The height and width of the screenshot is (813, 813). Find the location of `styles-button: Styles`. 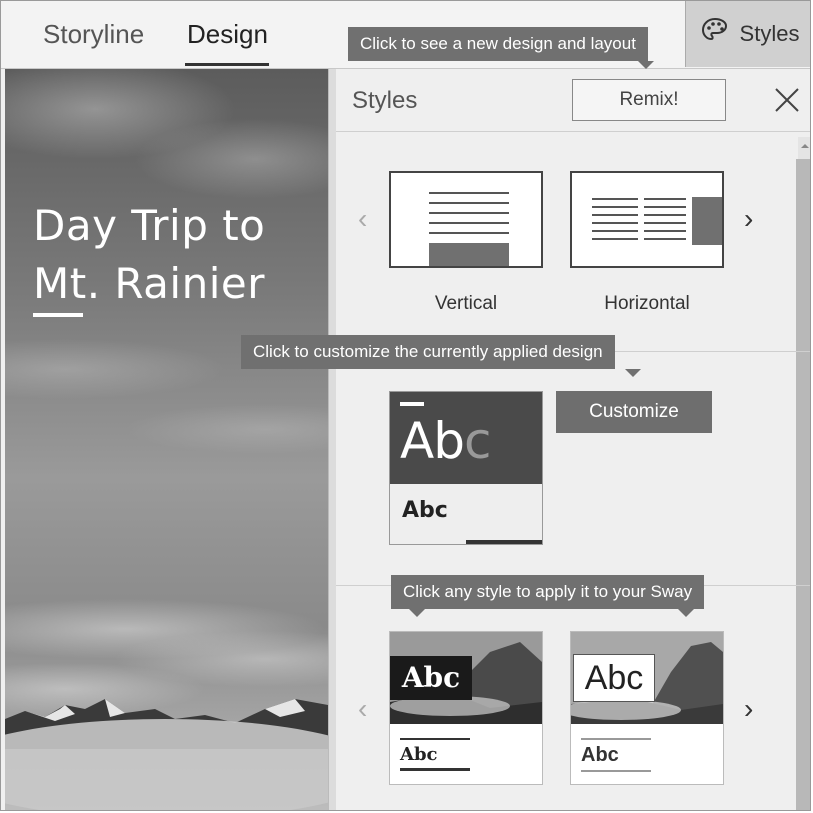

styles-button: Styles is located at coordinates (747, 34).